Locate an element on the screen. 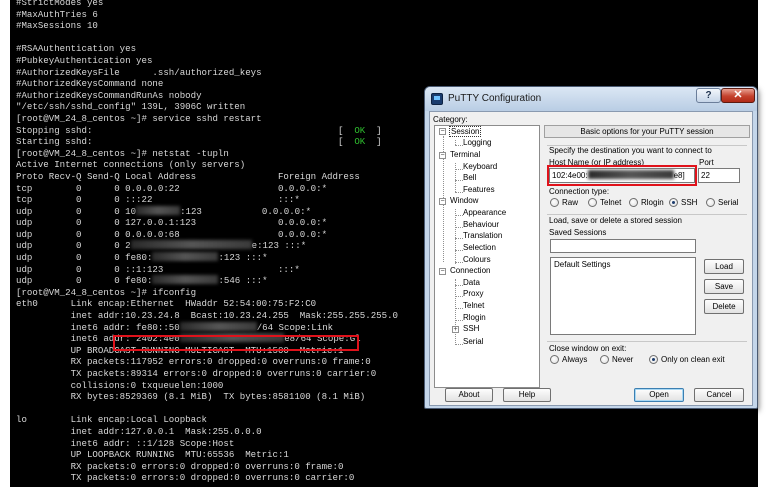 This screenshot has height=487, width=768. about-button: About is located at coordinates (469, 395).